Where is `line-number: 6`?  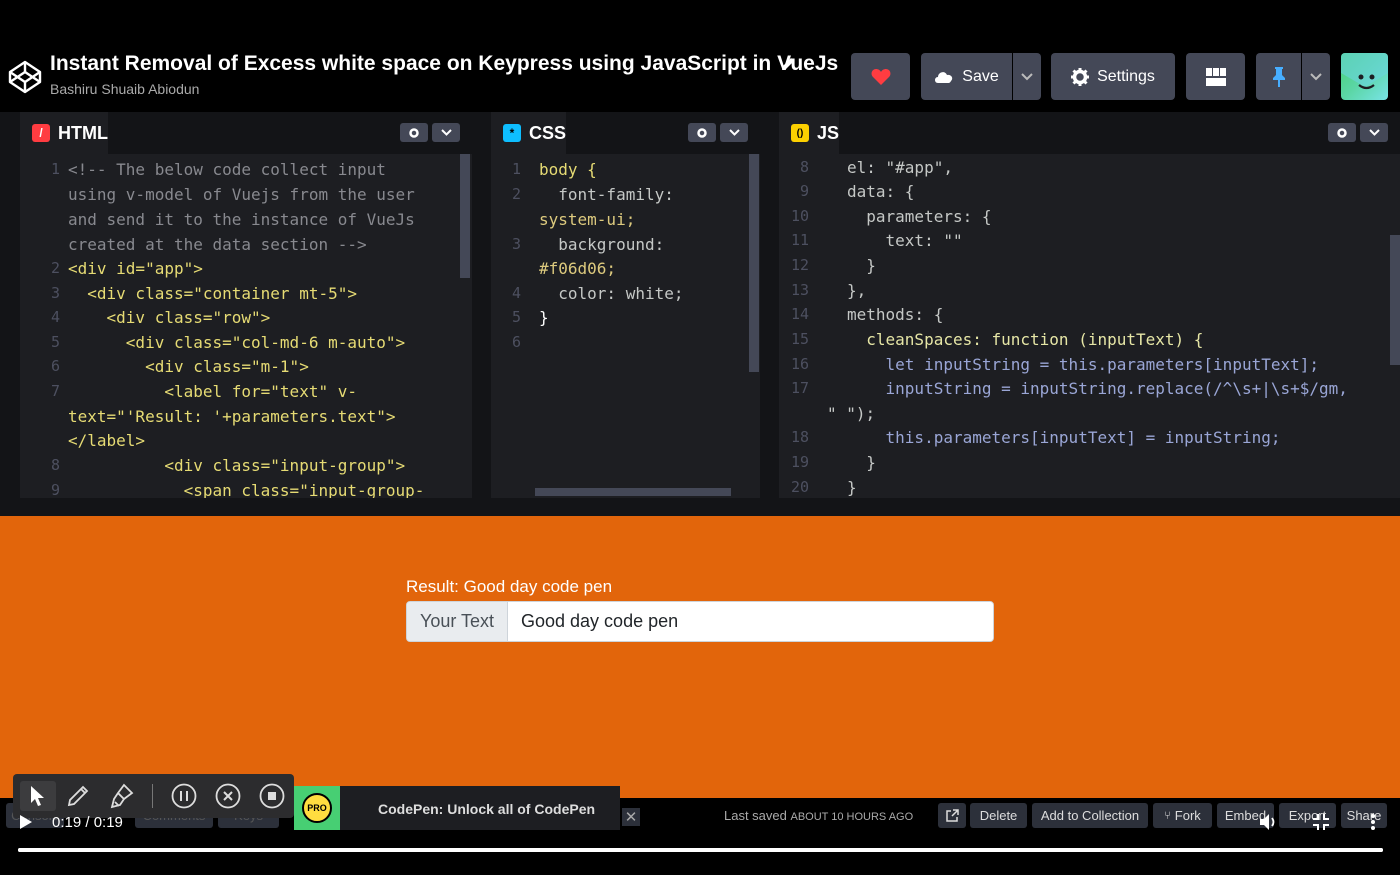
line-number: 6 is located at coordinates (55, 366).